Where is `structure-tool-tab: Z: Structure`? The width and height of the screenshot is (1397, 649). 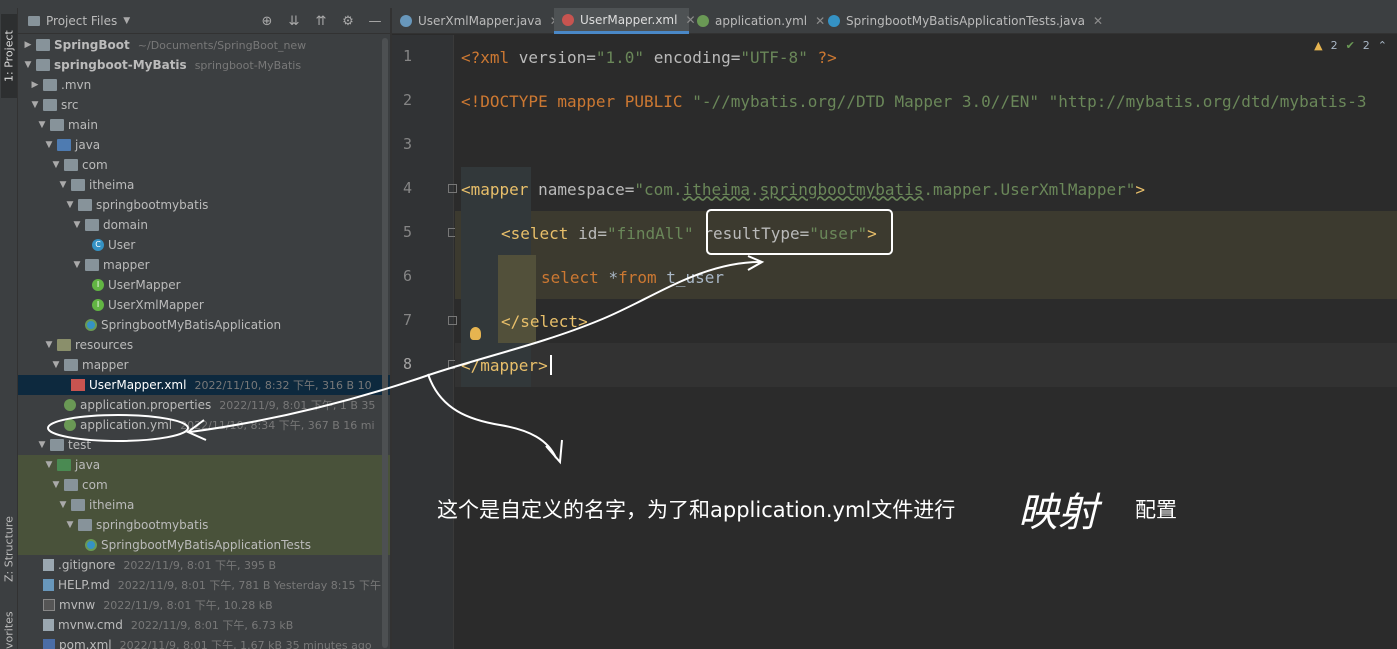 structure-tool-tab: Z: Structure is located at coordinates (9, 549).